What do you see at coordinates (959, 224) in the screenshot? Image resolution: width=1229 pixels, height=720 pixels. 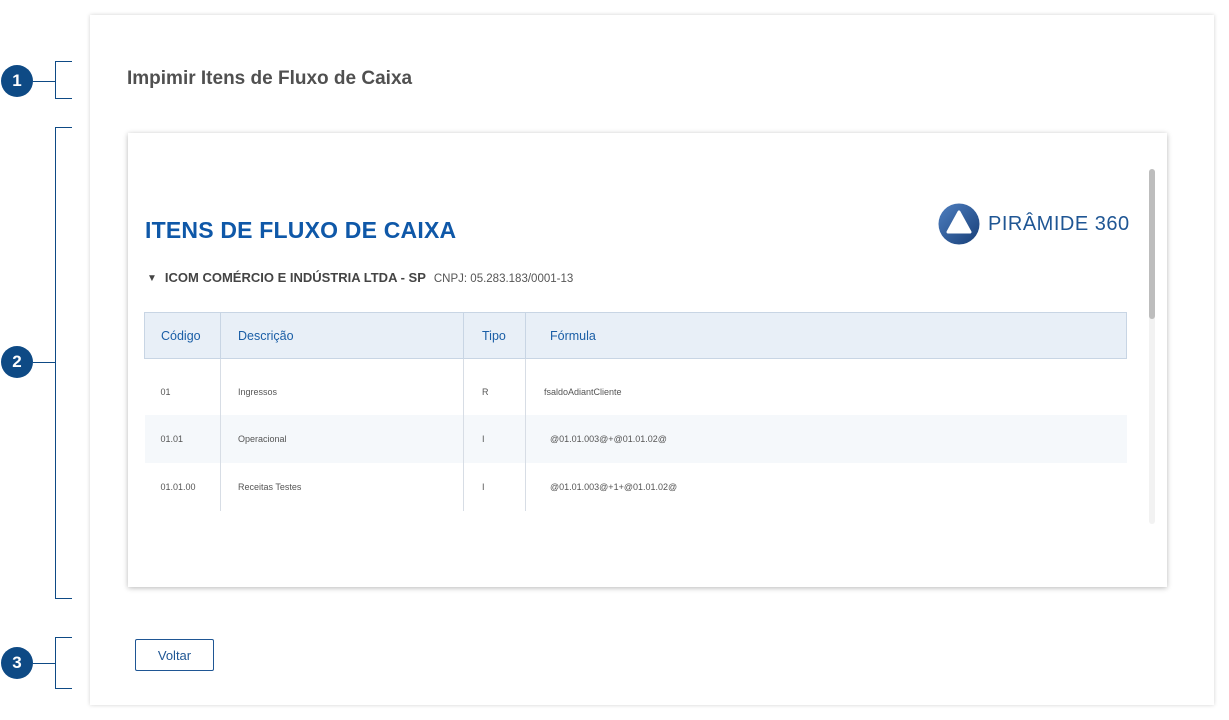 I see `piramide-logo-icon` at bounding box center [959, 224].